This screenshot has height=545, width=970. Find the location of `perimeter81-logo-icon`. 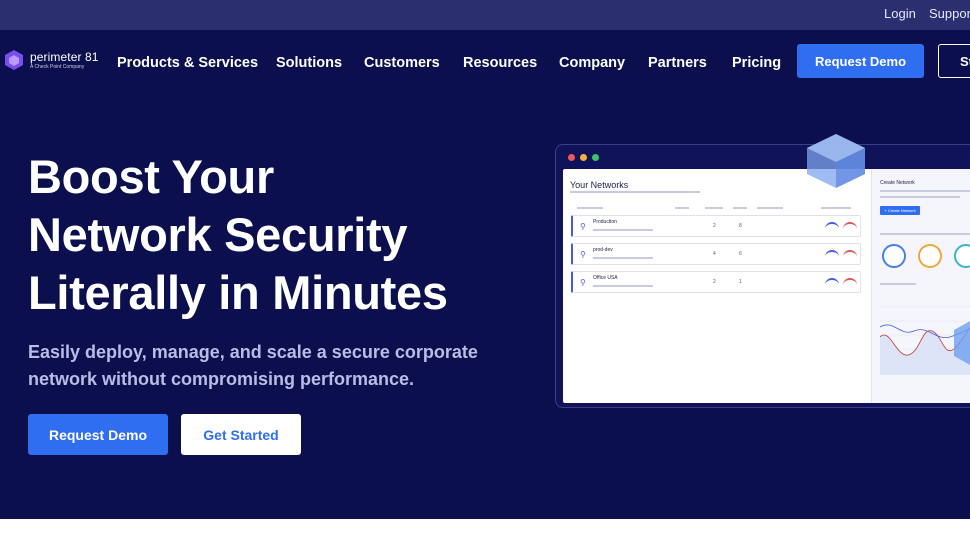

perimeter81-logo-icon is located at coordinates (14, 60).